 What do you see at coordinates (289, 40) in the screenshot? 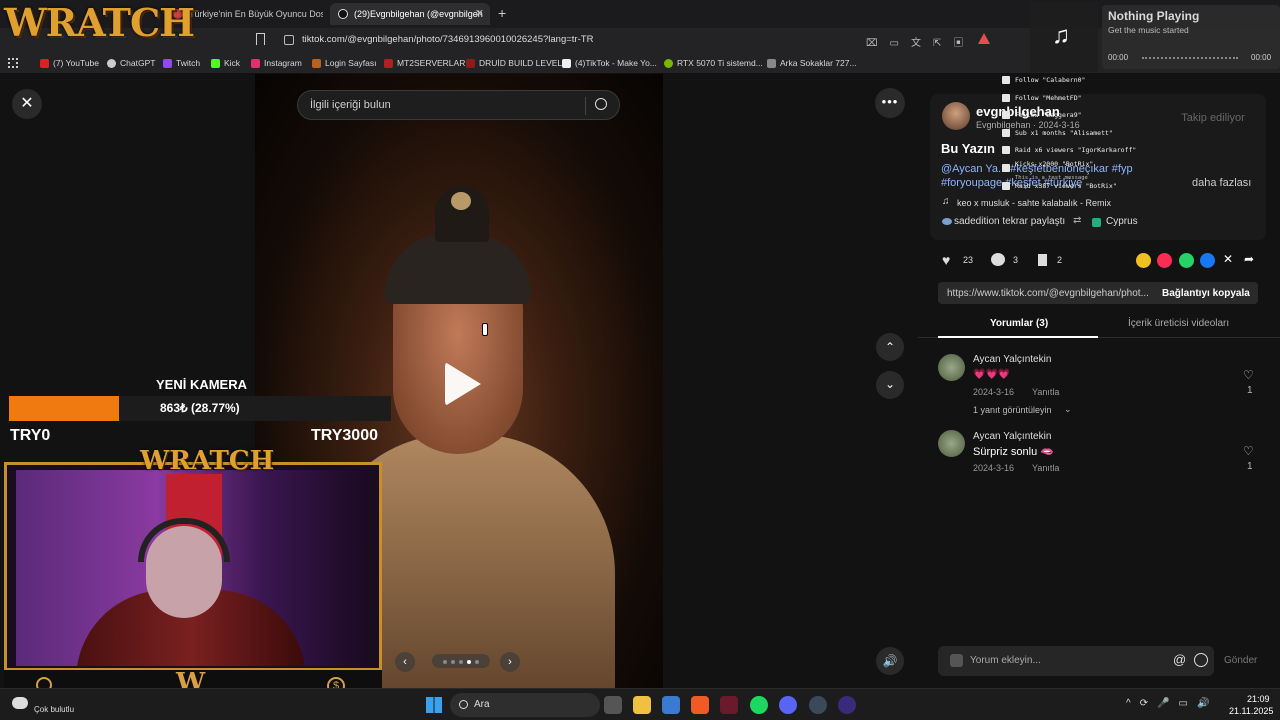
I see `site-settings-icon` at bounding box center [289, 40].